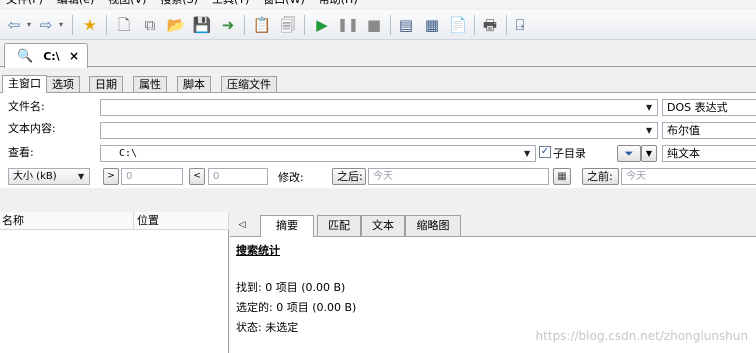 The width and height of the screenshot is (756, 353). I want to click on document-tab: 🔍 C:\ ×, so click(46, 55).